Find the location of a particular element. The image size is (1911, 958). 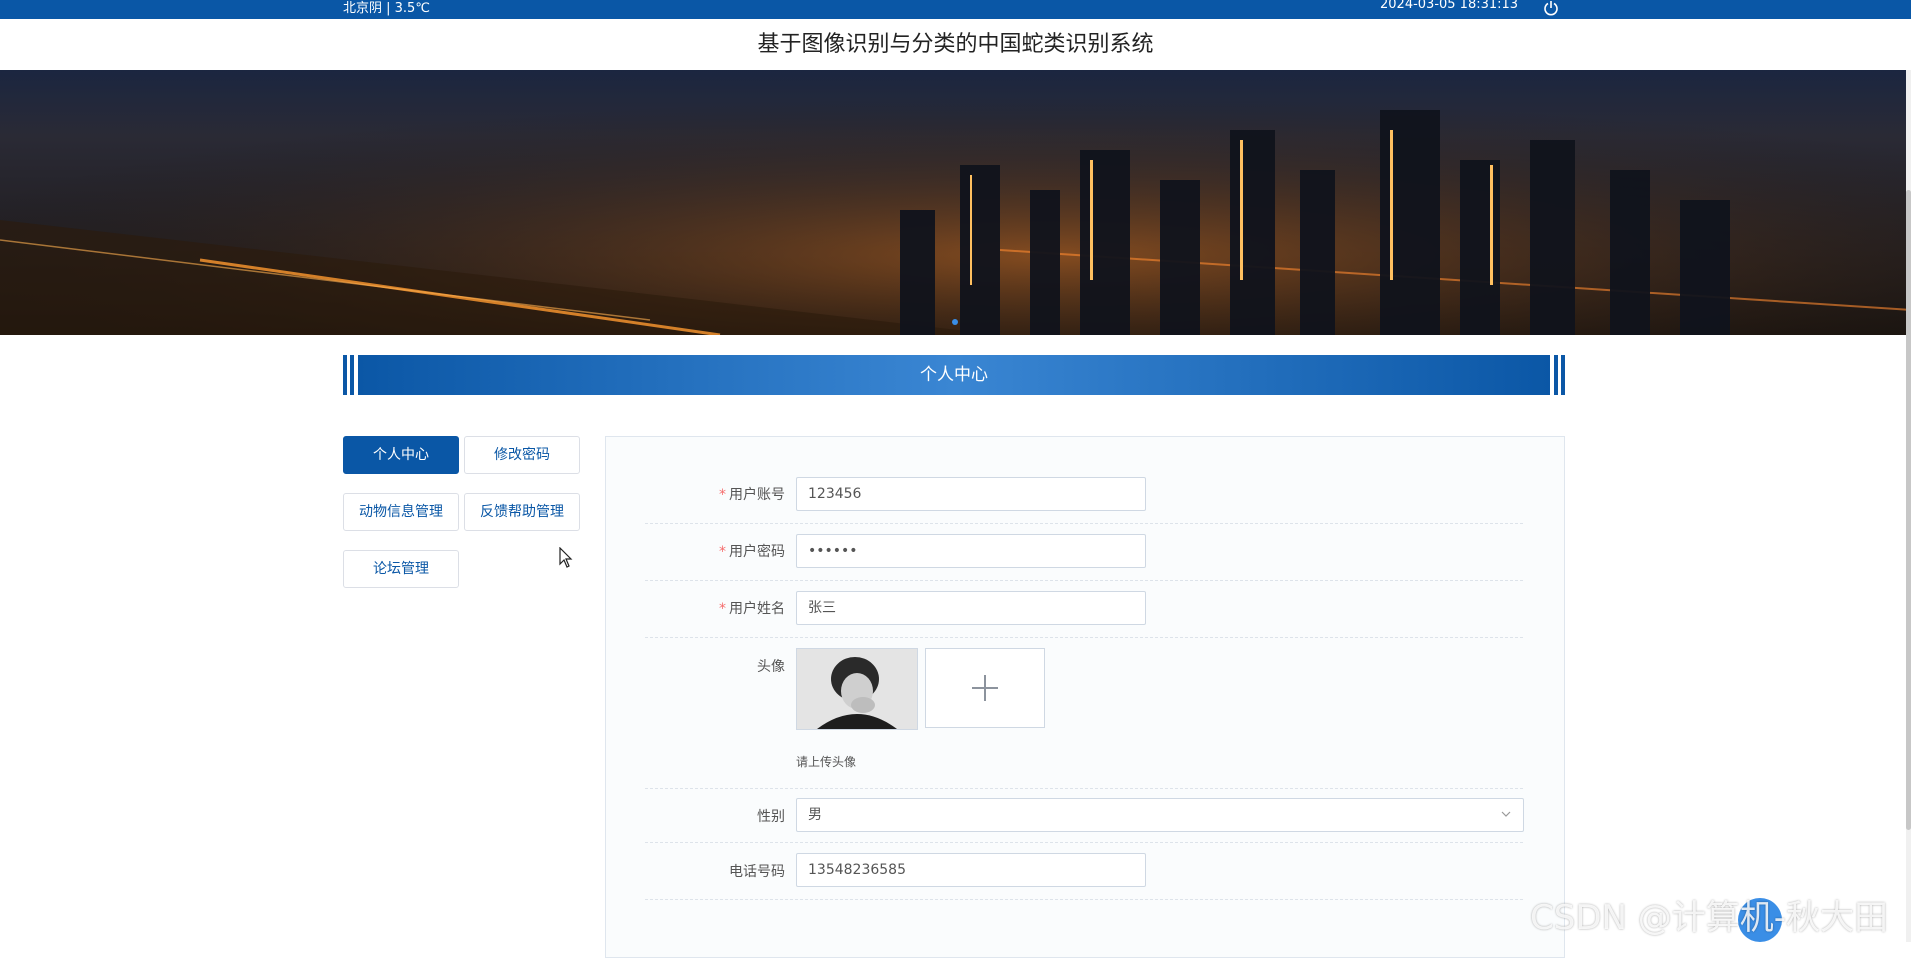

gender-label: 性别 is located at coordinates (771, 817).